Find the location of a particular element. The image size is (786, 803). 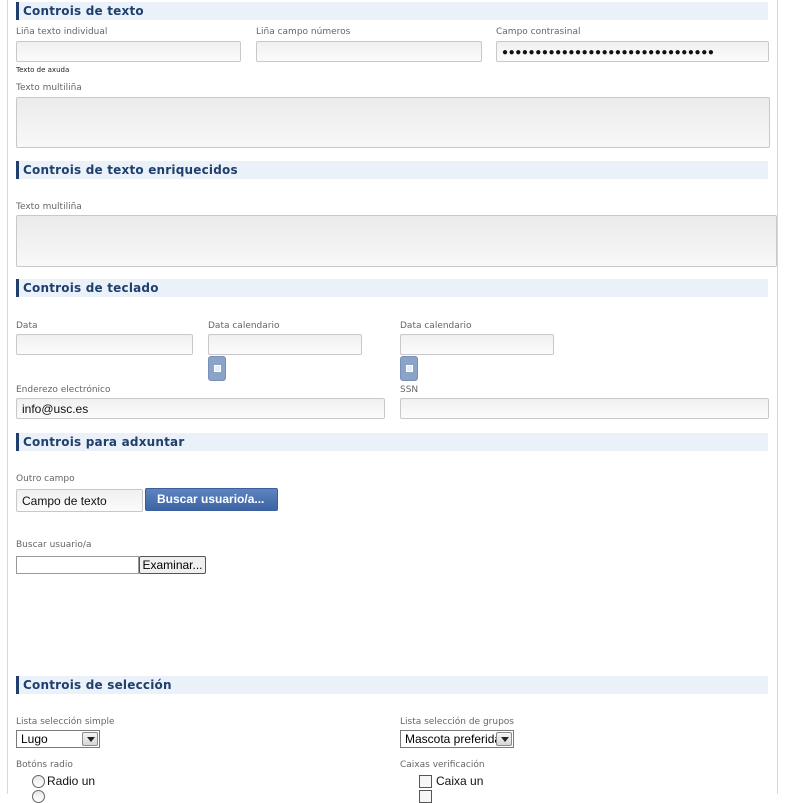

email-value: info@usc.es is located at coordinates (55, 409).